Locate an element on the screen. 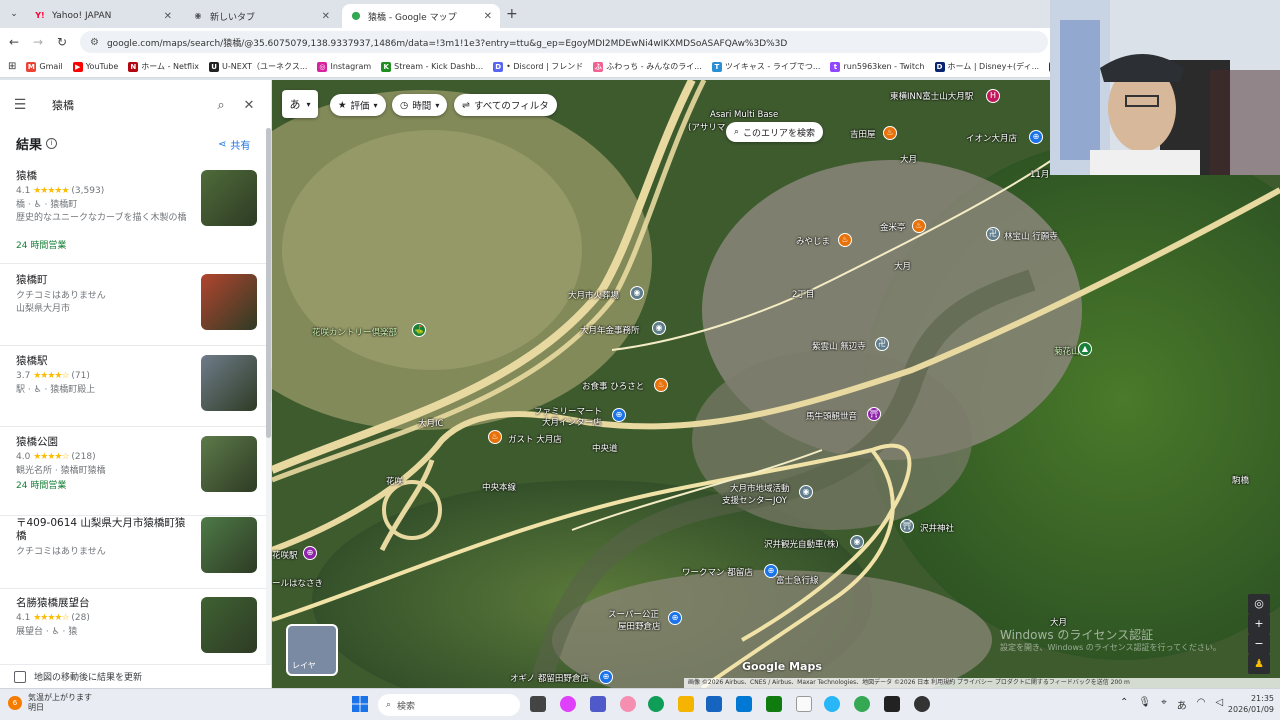 The image size is (1280, 720). list-item: 猿橋駅 3.7 ★★★★☆ (71) 駅 · ♿ · 猿橋町殿上 is located at coordinates (133, 391).